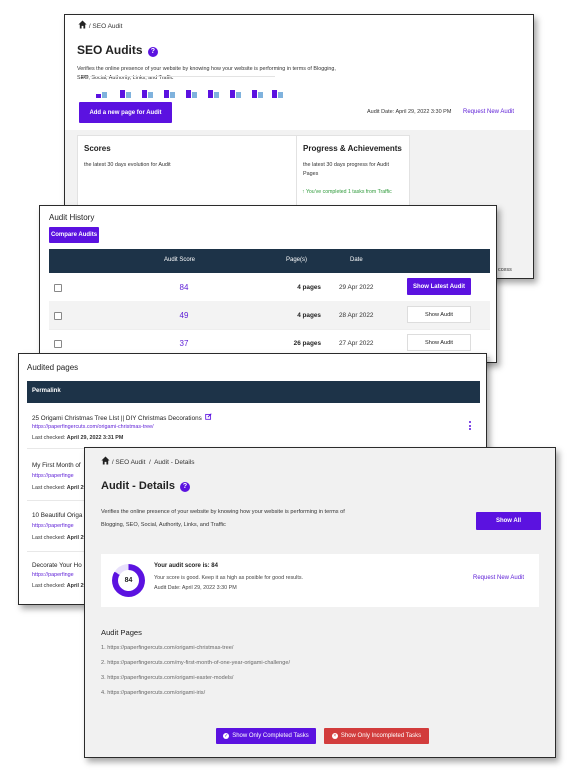 The height and width of the screenshot is (771, 577). Describe the element at coordinates (128, 580) in the screenshot. I see `score-donut-value: 84` at that location.